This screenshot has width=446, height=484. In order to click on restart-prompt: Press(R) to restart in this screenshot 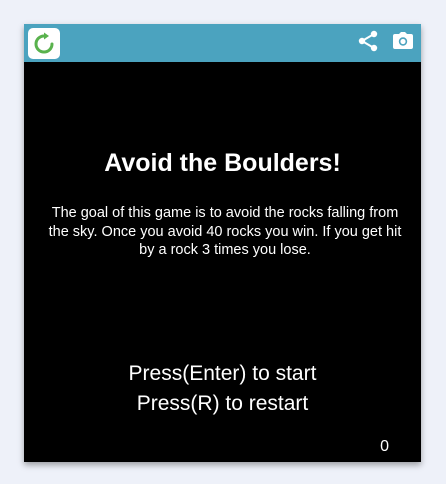, I will do `click(222, 403)`.